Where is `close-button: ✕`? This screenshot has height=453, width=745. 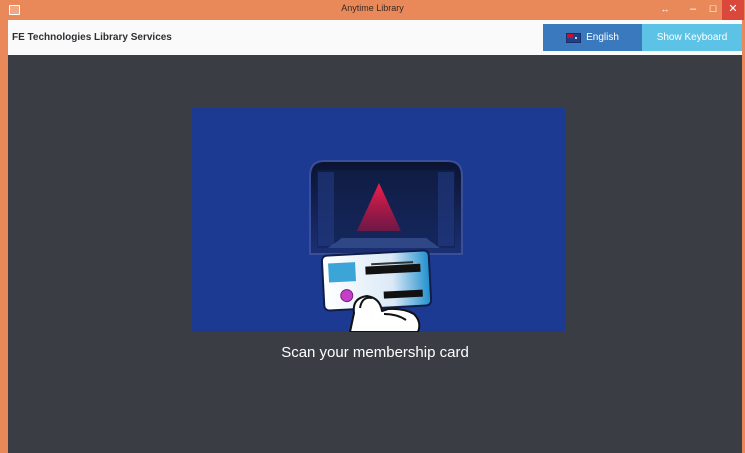 close-button: ✕ is located at coordinates (733, 10).